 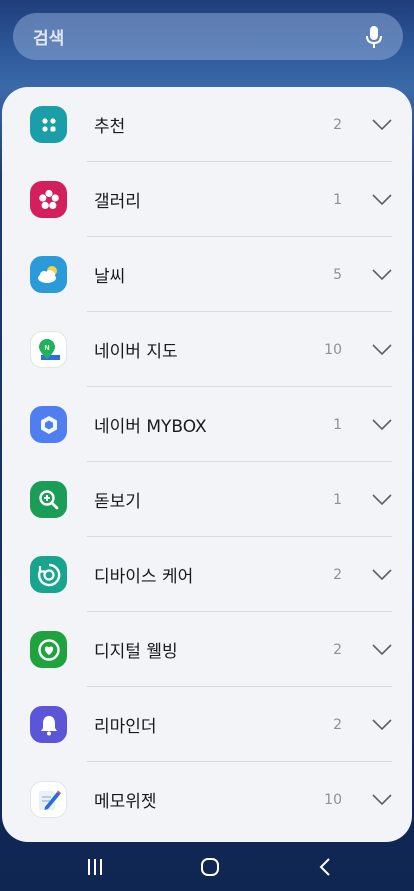 What do you see at coordinates (207, 724) in the screenshot?
I see `list-item-reminder: 리마인더 2` at bounding box center [207, 724].